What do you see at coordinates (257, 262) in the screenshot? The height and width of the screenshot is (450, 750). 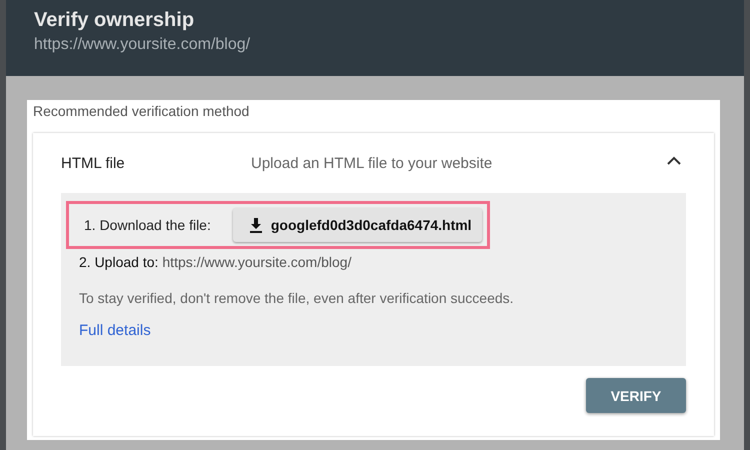 I see `upload-url: https://www.yoursite.com/blog/` at bounding box center [257, 262].